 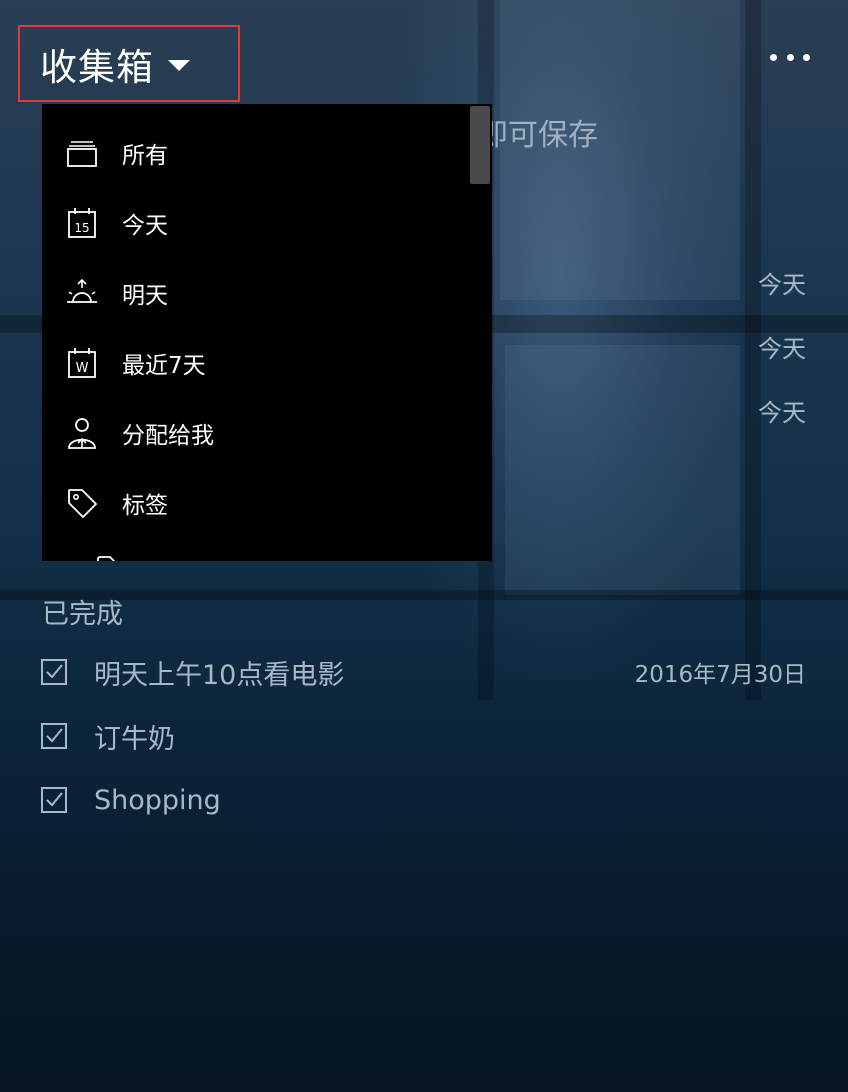 I want to click on calendar-15-icon: 15, so click(x=82, y=223).